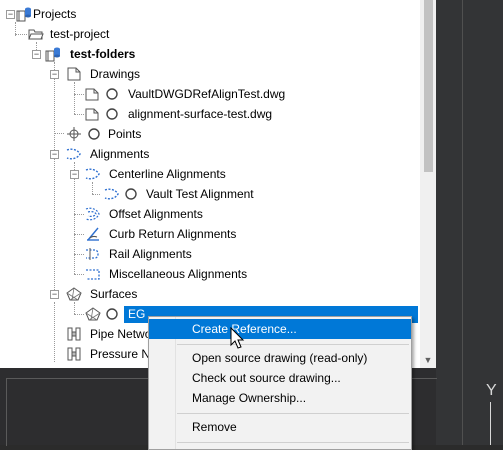  I want to click on misc-alignment-icon, so click(93, 274).